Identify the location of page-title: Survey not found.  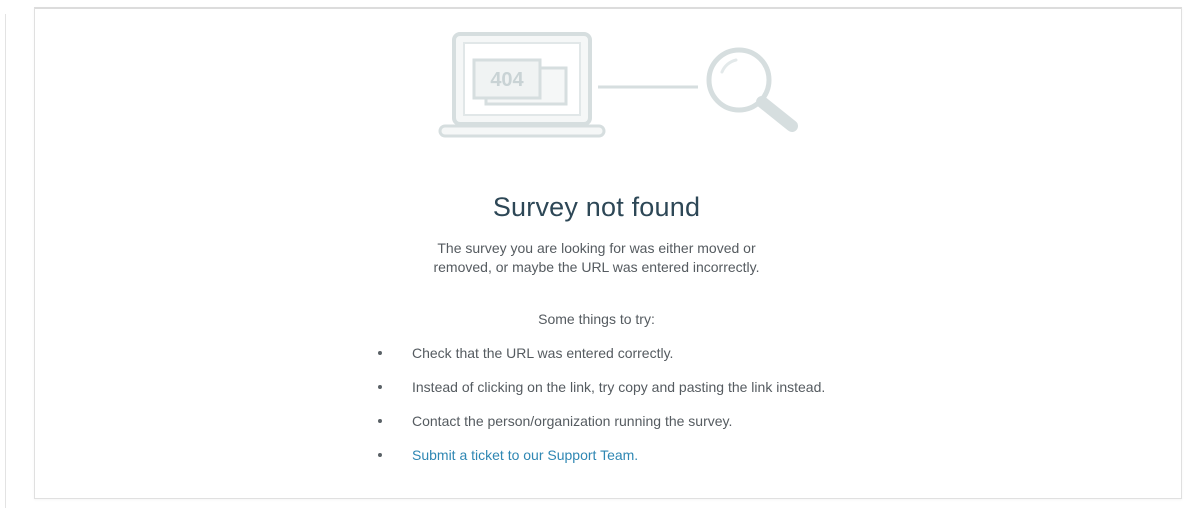
(596, 207).